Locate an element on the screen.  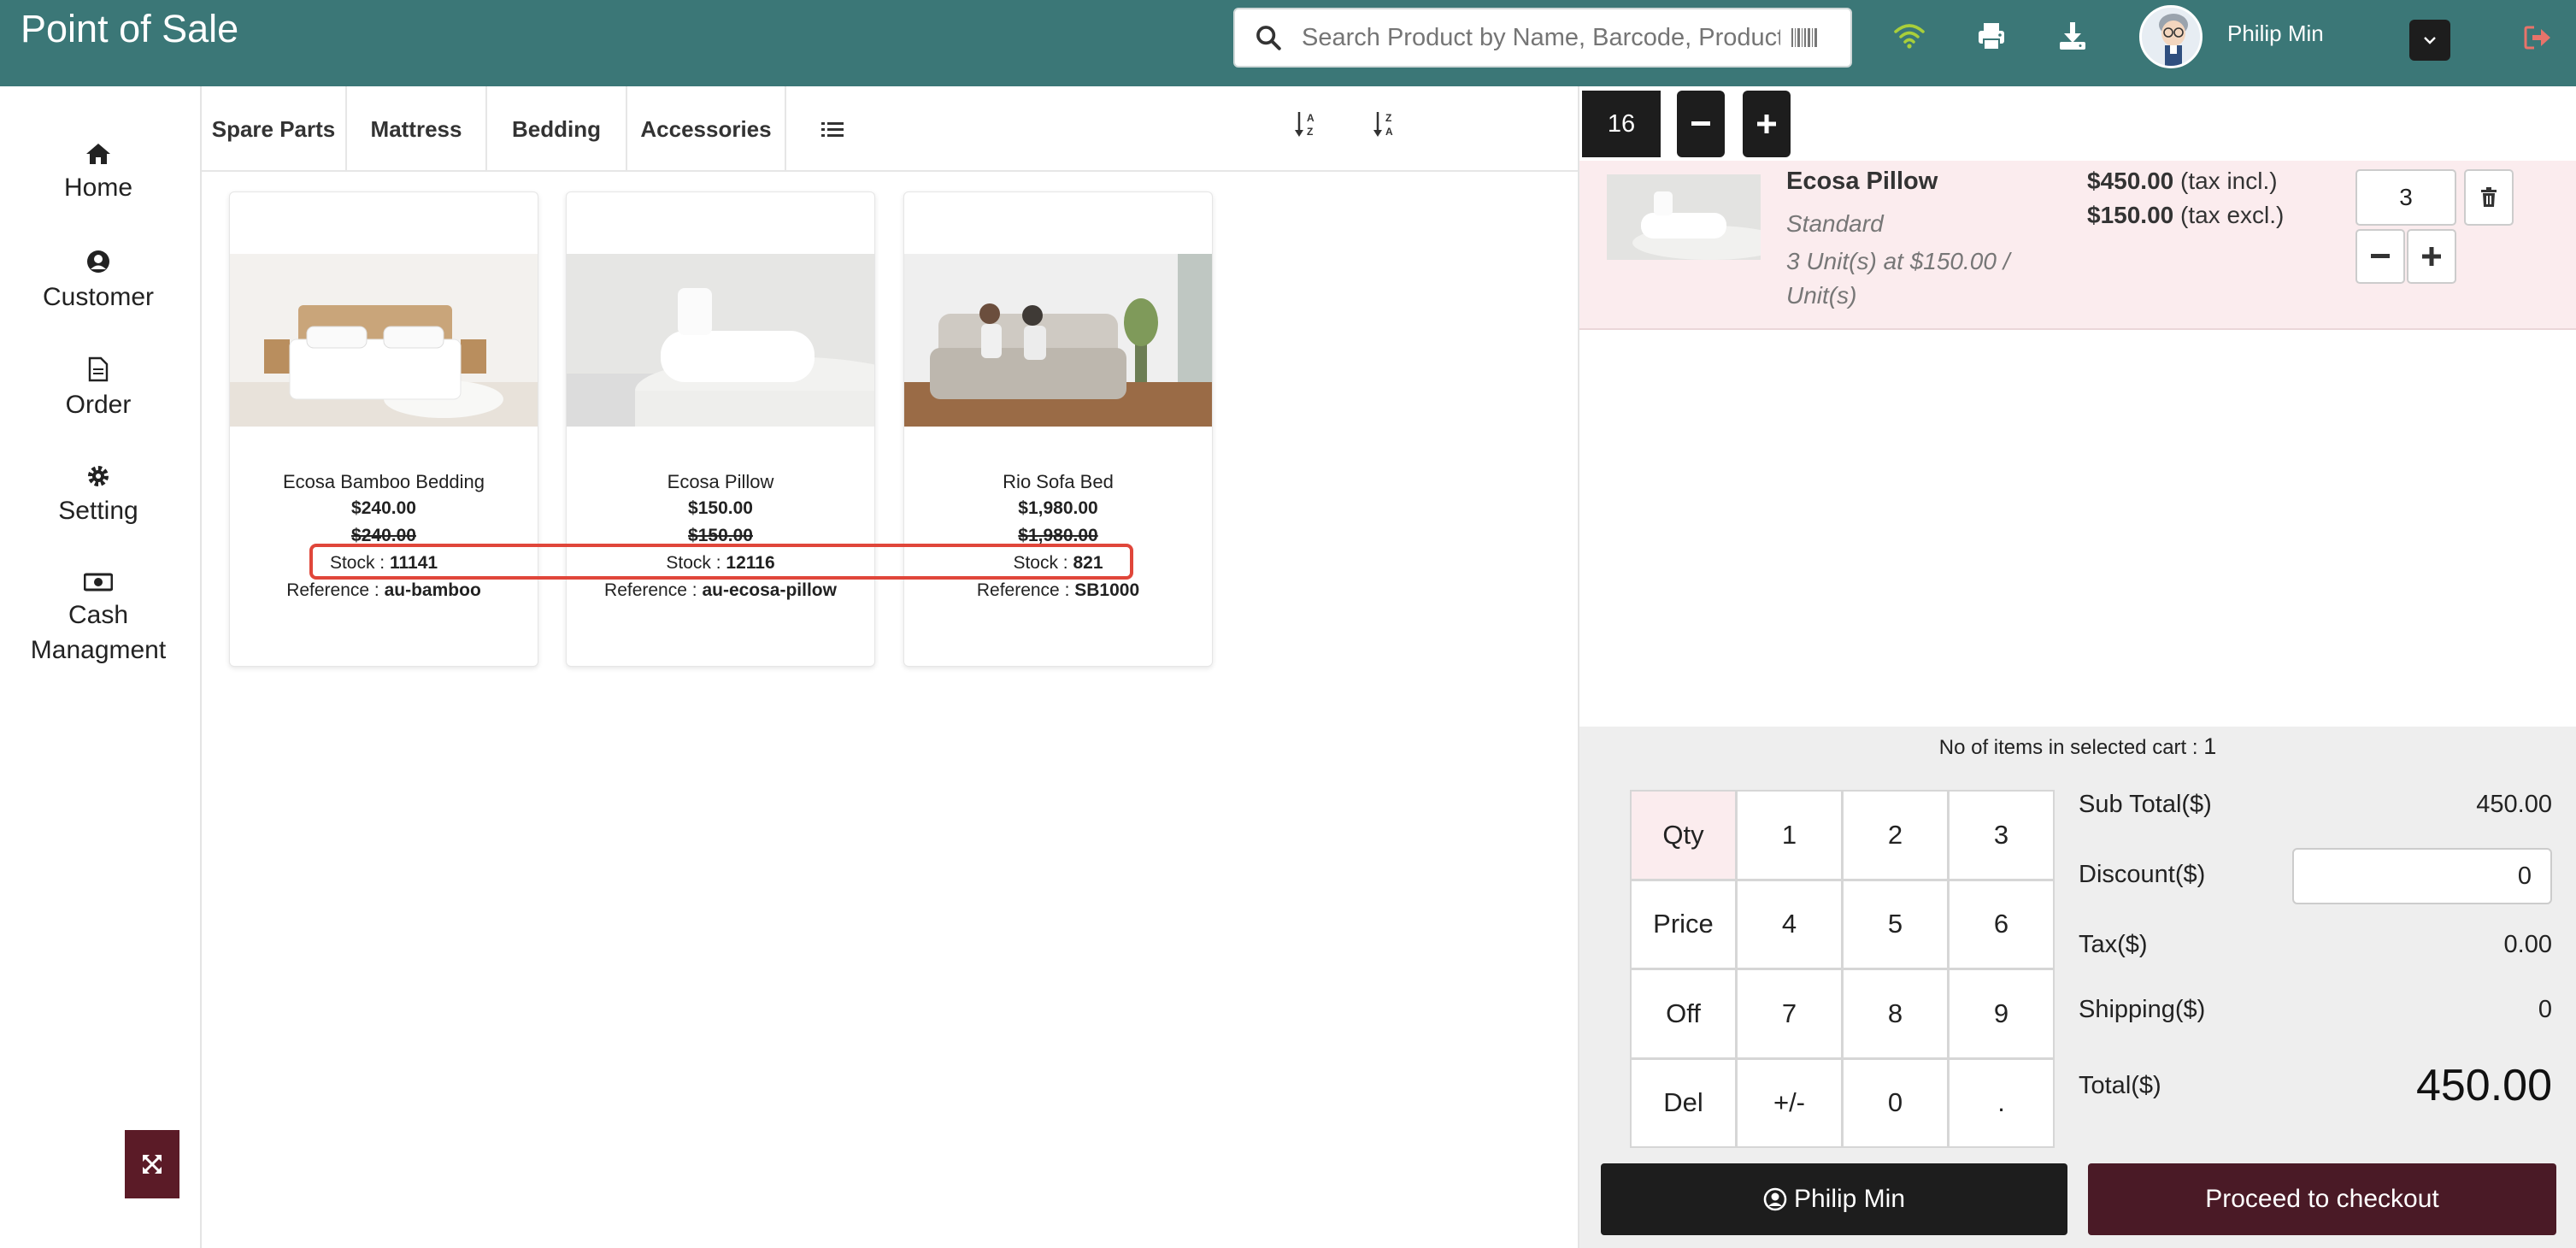
select-customer-button: Philip Min is located at coordinates (1834, 1199).